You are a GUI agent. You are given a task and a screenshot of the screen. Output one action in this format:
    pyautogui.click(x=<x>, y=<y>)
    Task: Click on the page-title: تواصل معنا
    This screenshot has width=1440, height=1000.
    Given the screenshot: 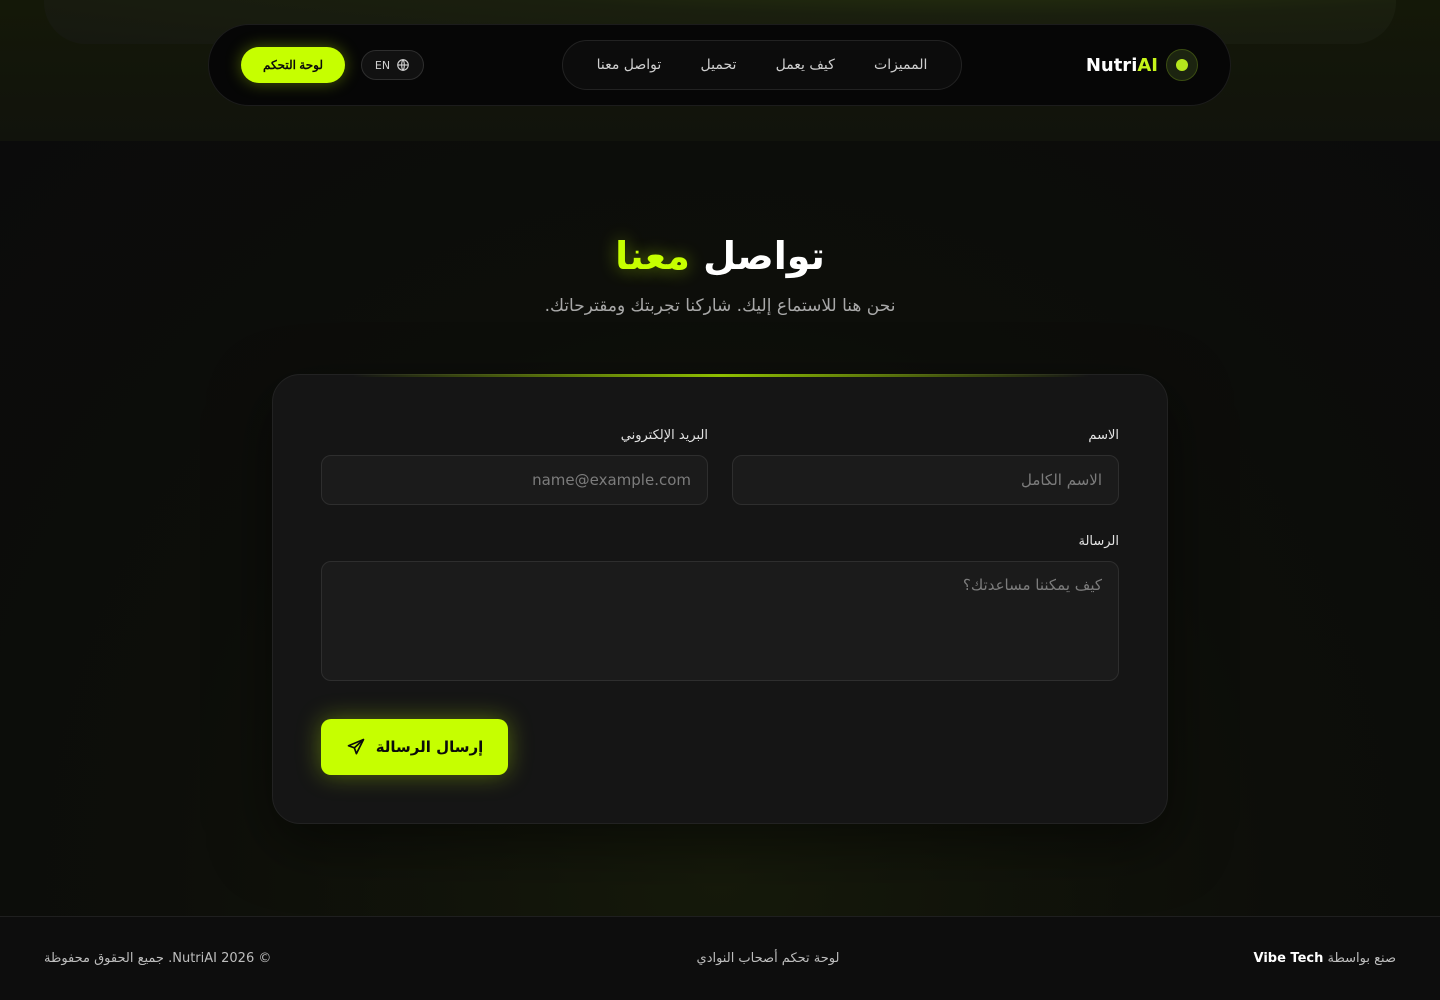 What is the action you would take?
    pyautogui.click(x=720, y=256)
    